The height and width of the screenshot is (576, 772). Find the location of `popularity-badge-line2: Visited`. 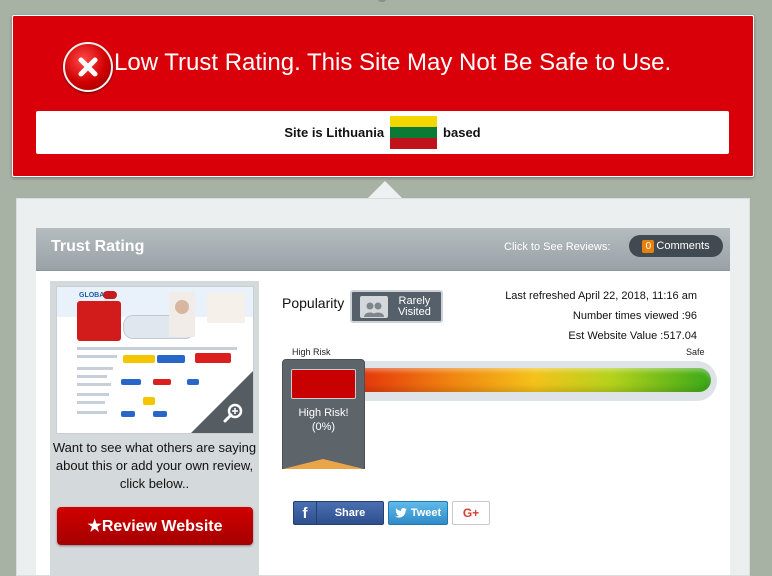

popularity-badge-line2: Visited is located at coordinates (414, 311).